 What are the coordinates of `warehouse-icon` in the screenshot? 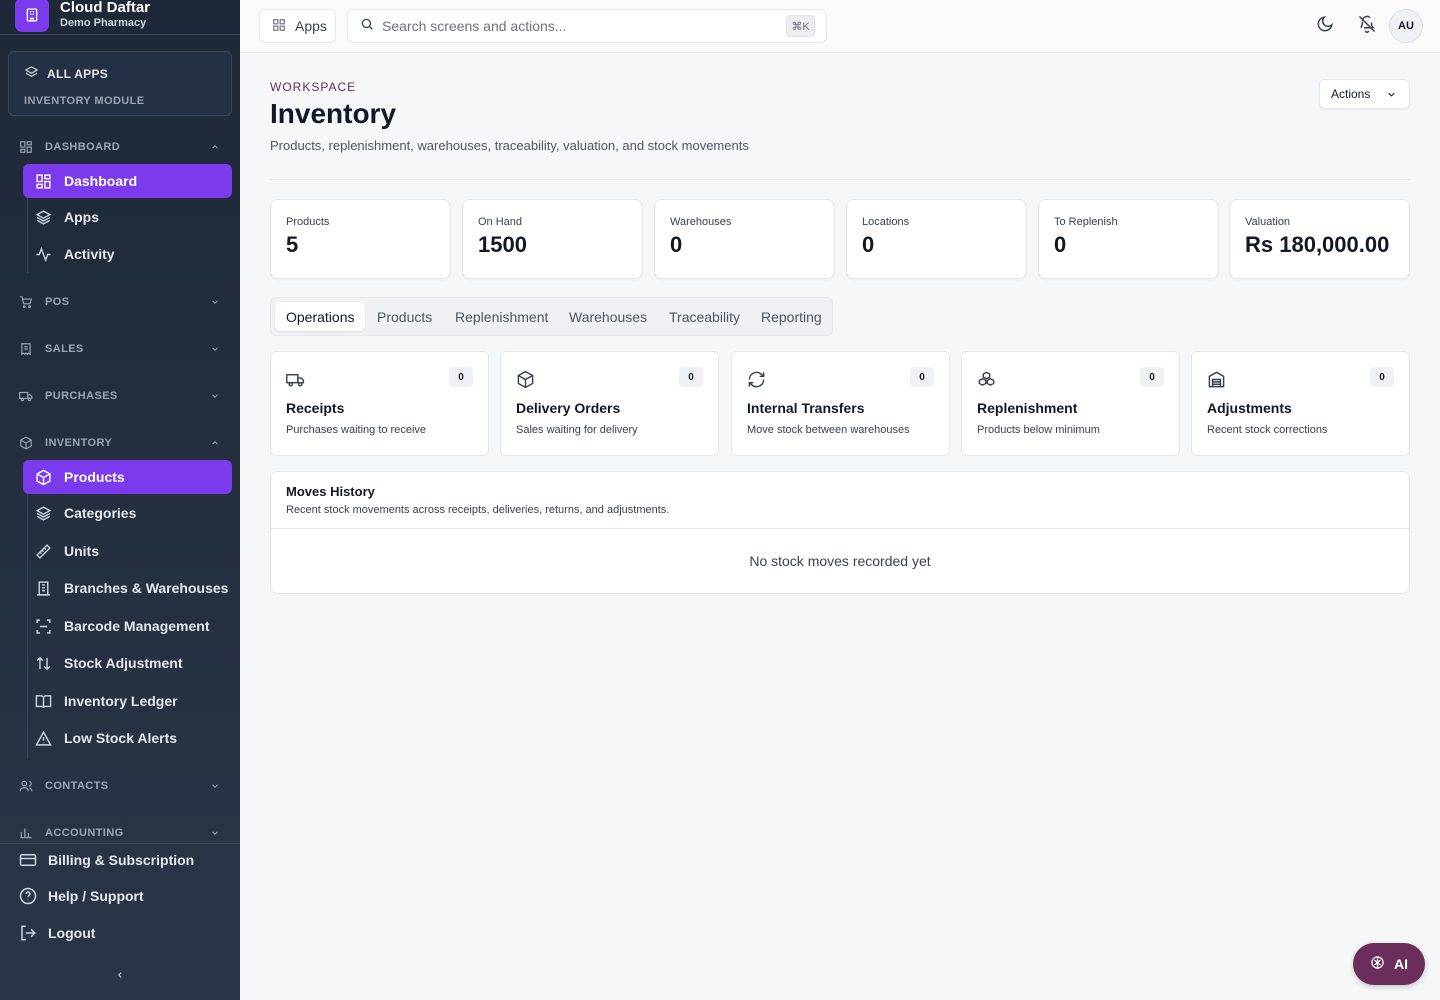 It's located at (1217, 379).